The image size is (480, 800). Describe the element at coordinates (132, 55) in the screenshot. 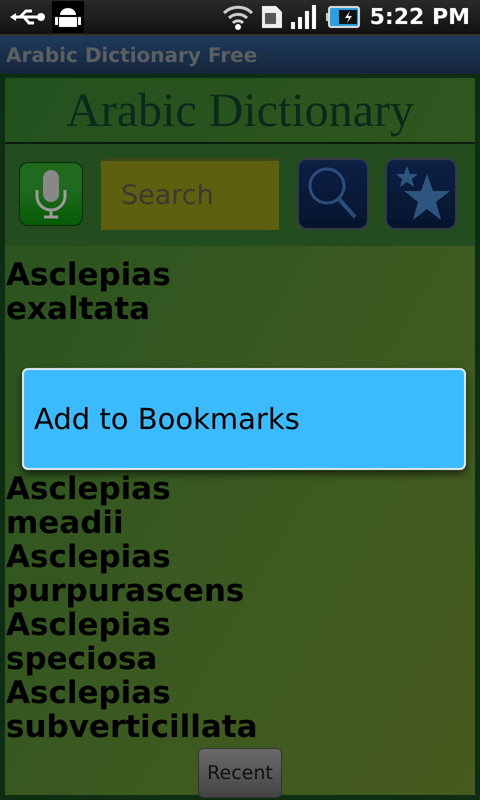

I see `app-title: Arabic Dictionary Free` at that location.